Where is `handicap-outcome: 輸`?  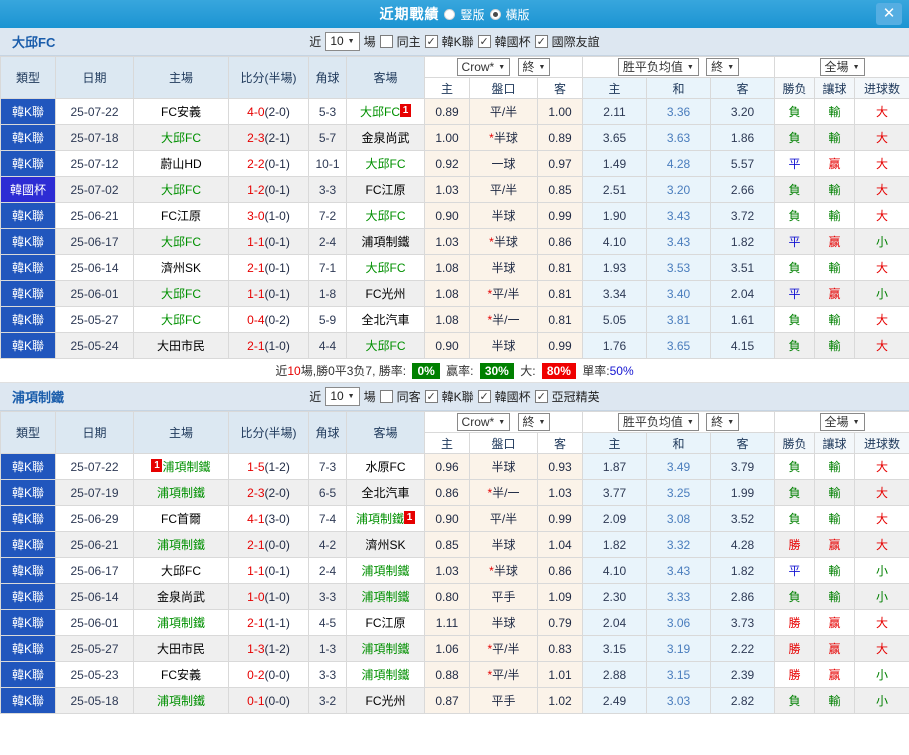 handicap-outcome: 輸 is located at coordinates (835, 215).